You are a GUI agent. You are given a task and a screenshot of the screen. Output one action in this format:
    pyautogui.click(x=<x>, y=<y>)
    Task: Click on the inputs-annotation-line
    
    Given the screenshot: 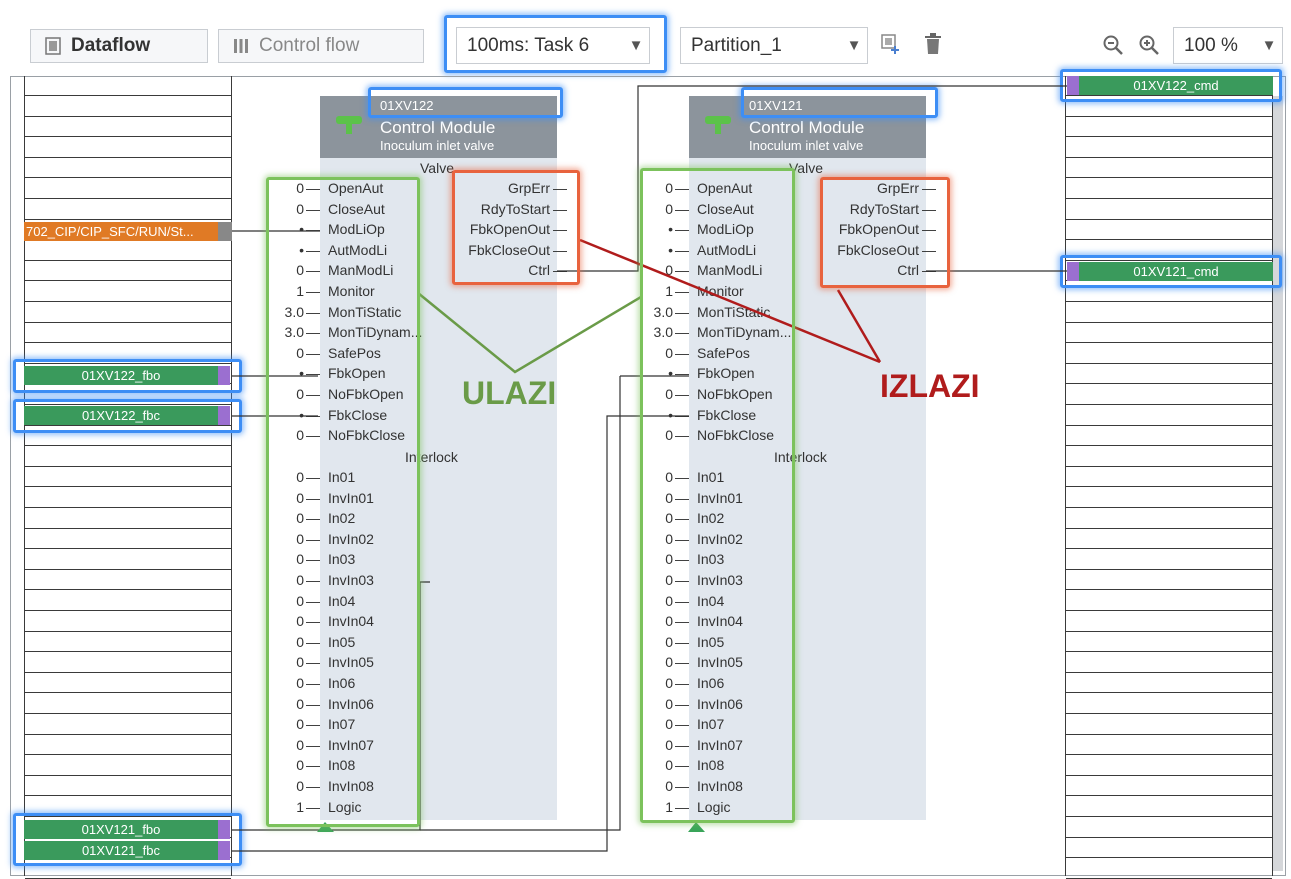 What is the action you would take?
    pyautogui.click(x=529, y=333)
    